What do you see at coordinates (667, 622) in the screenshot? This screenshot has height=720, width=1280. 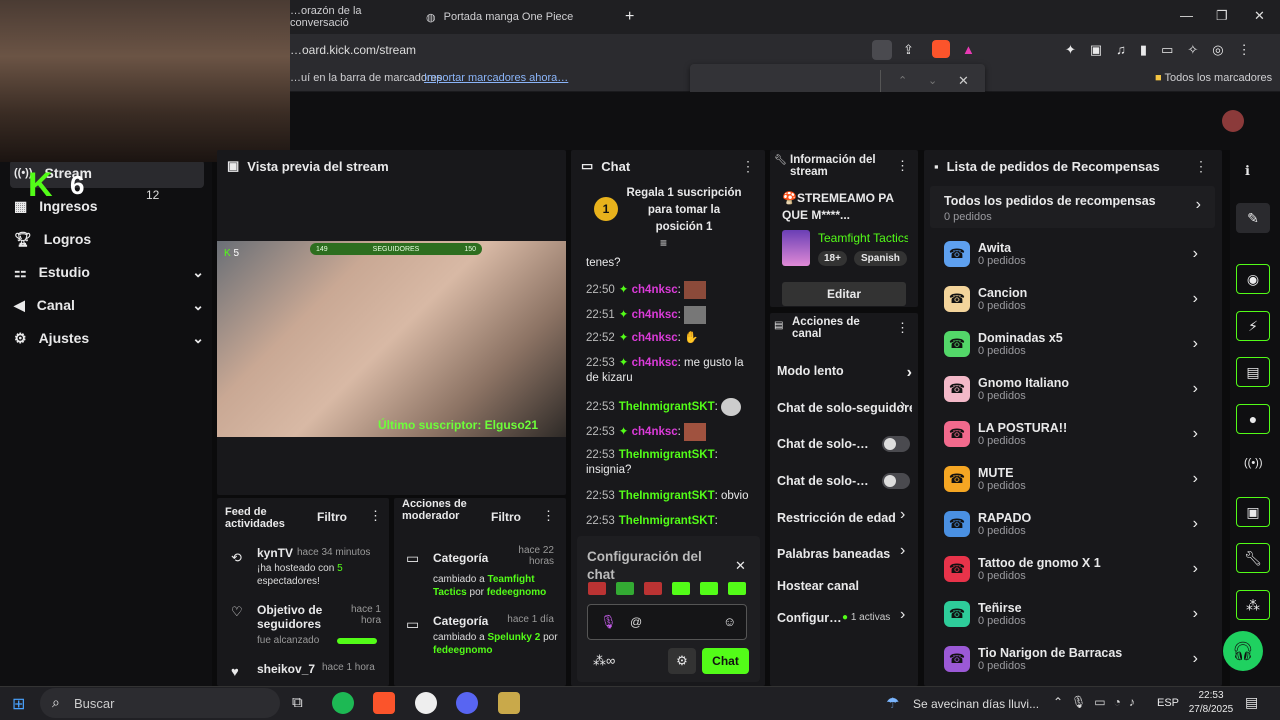 I see `chat-input: 🎙︎ @ ☺` at bounding box center [667, 622].